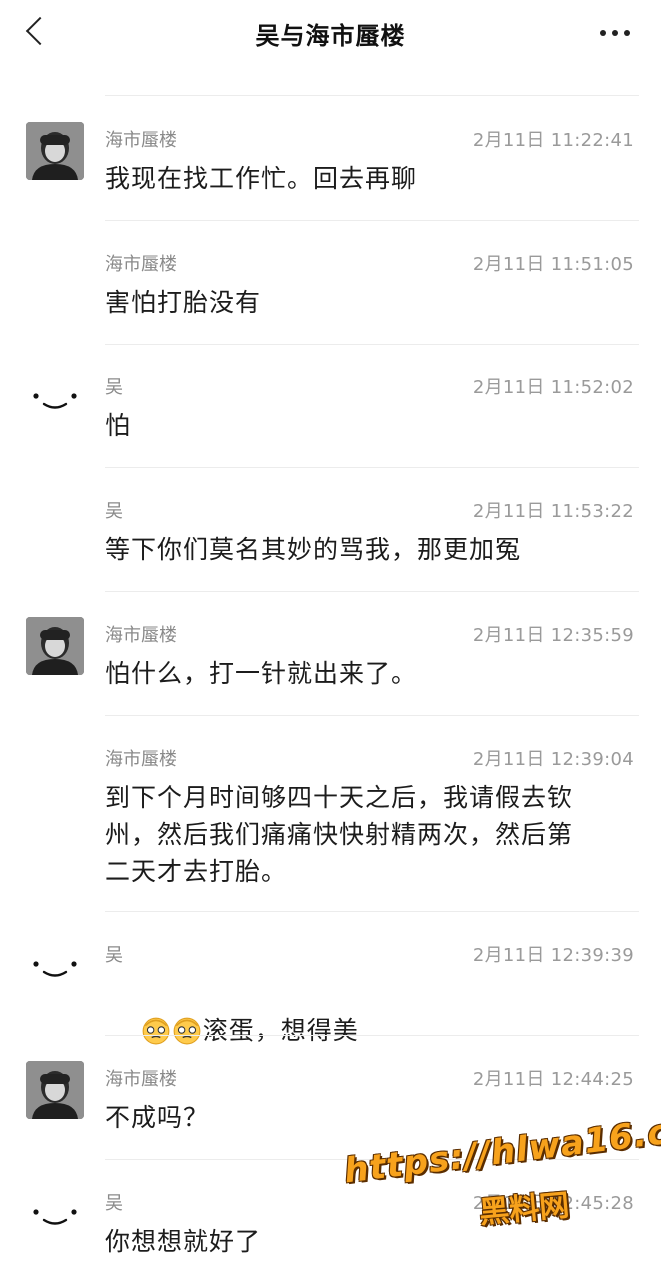 The image size is (661, 1280). I want to click on message-text: 我现在找工作忙。回去再聊, so click(261, 178).